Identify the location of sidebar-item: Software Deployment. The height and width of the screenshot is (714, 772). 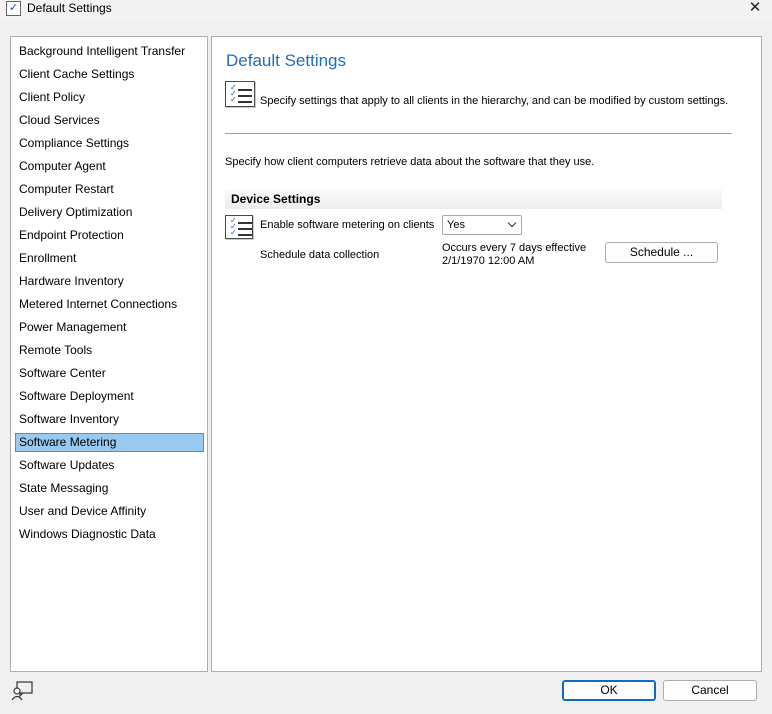
(109, 396).